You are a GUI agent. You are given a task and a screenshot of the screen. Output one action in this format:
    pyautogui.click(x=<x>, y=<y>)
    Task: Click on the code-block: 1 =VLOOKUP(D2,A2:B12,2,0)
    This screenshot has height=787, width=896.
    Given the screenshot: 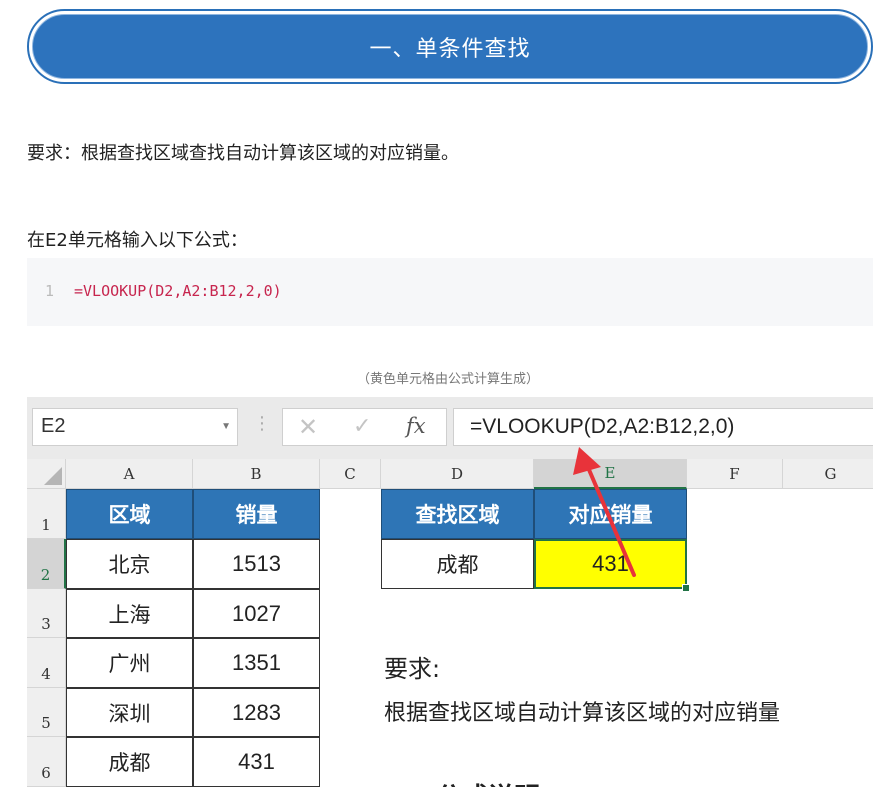 What is the action you would take?
    pyautogui.click(x=450, y=292)
    